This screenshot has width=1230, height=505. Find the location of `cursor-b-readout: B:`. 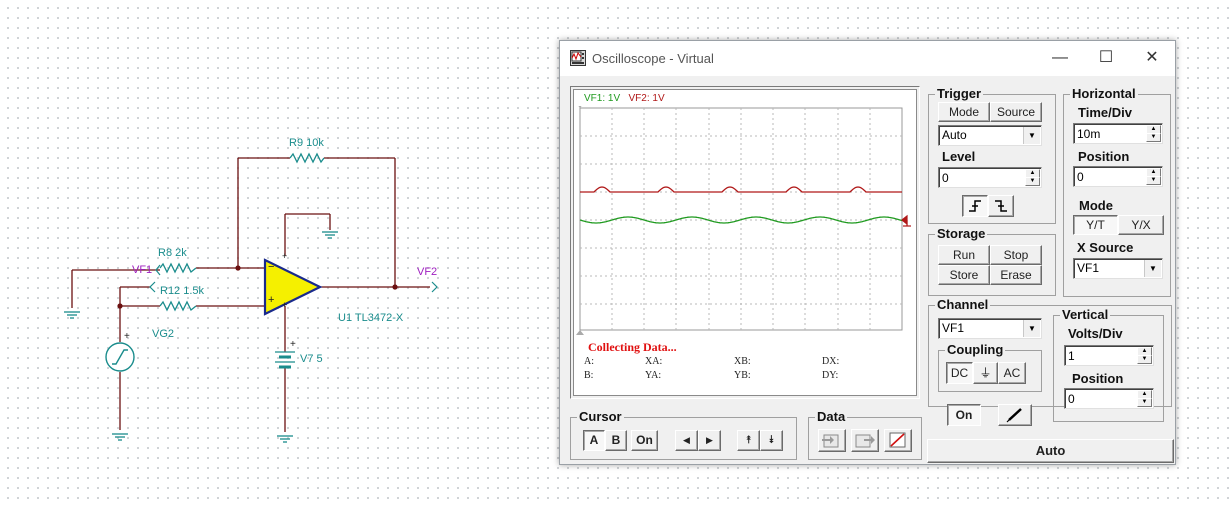

cursor-b-readout: B: is located at coordinates (589, 375).